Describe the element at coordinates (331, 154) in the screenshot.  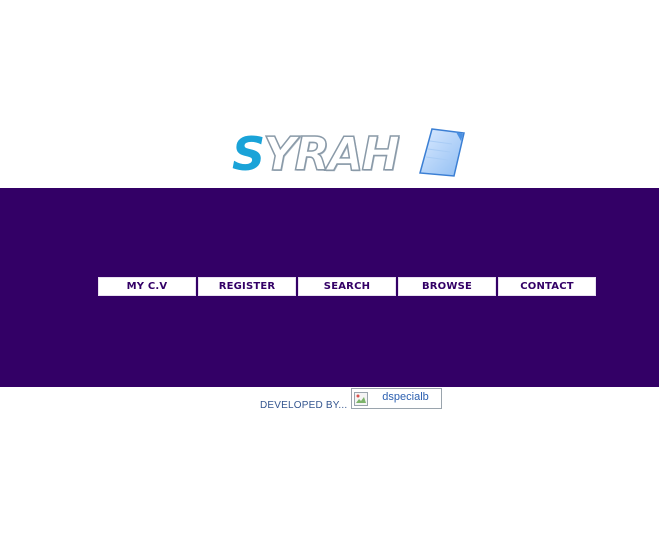
I see `logo-letters-rest: YRAH` at that location.